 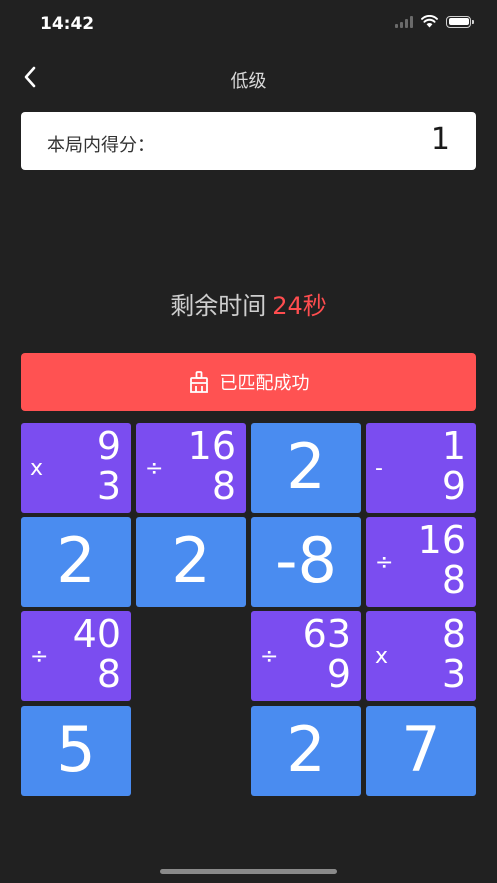 What do you see at coordinates (427, 466) in the screenshot?
I see `tile-fraction: 19` at bounding box center [427, 466].